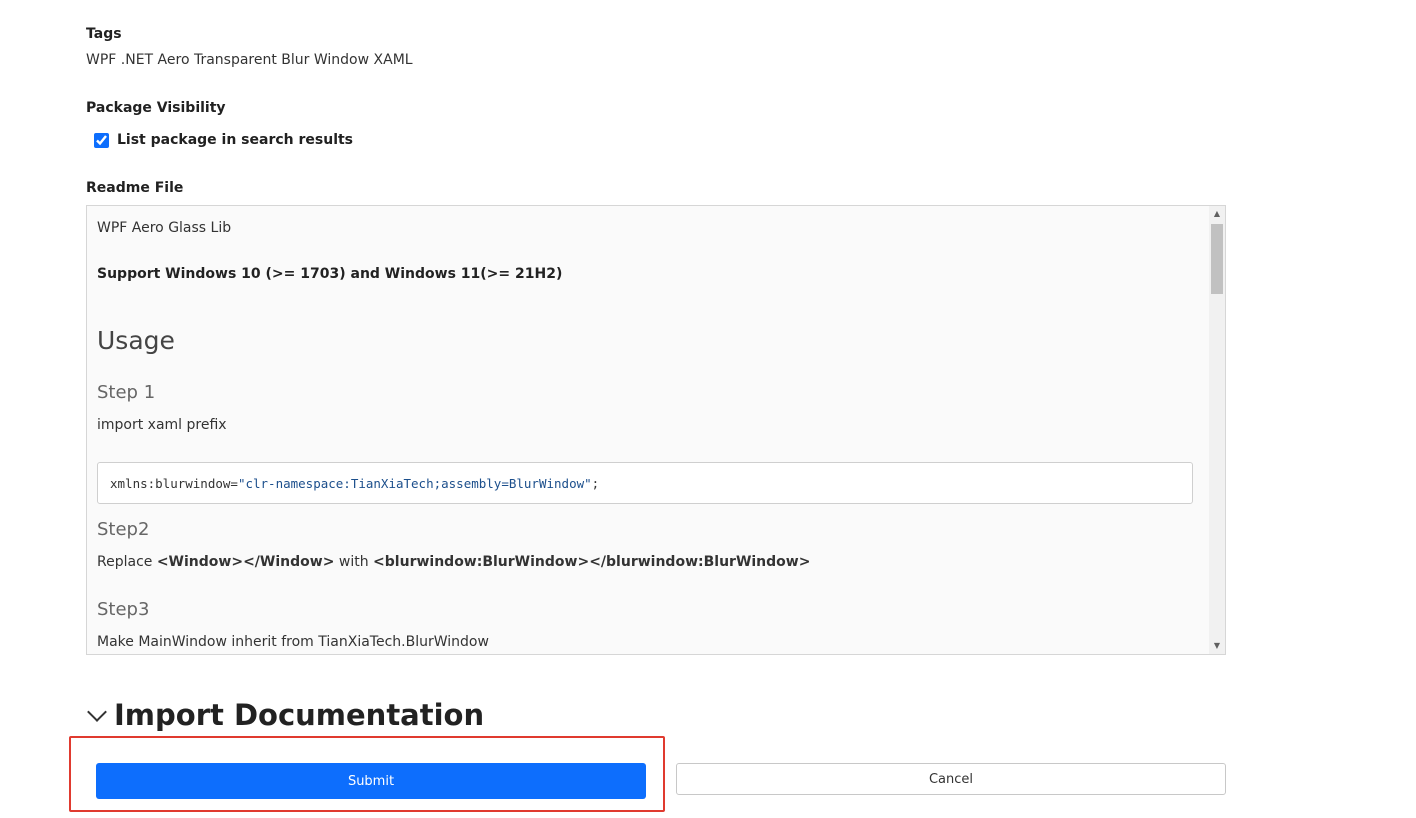 This screenshot has width=1416, height=818. Describe the element at coordinates (101, 140) in the screenshot. I see `list-in-search-checkbox` at that location.